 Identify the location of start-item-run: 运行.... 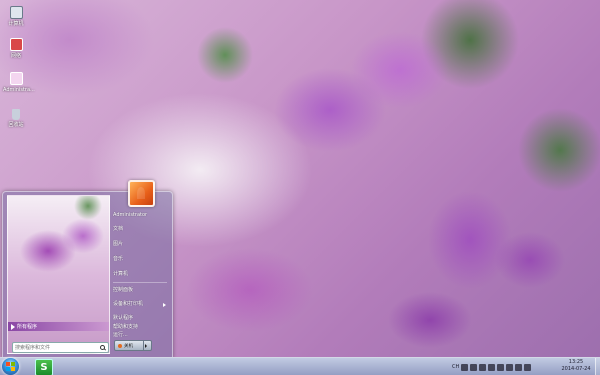
(120, 335).